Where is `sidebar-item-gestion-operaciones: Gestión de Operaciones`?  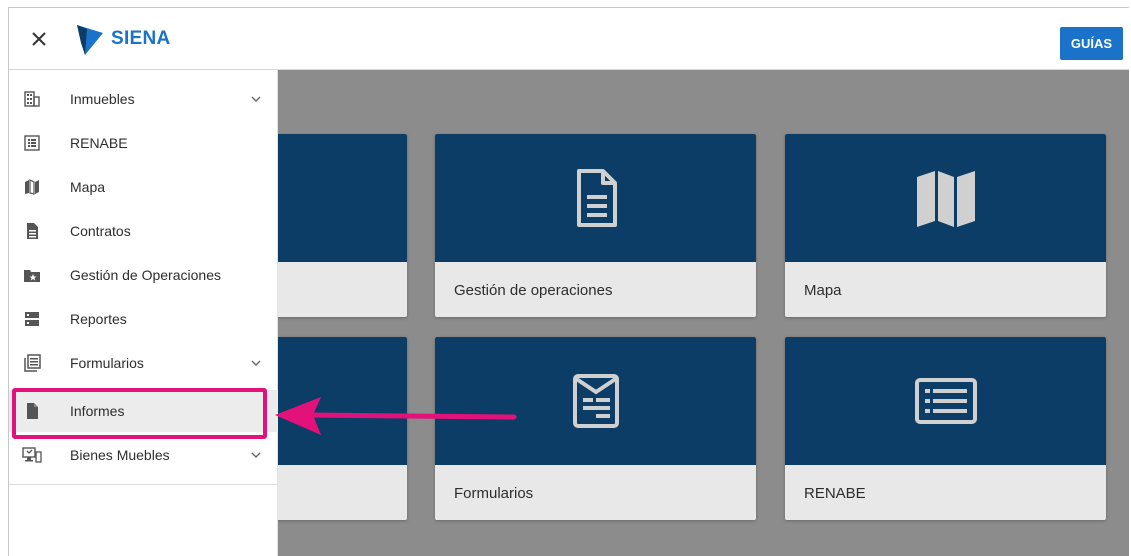
sidebar-item-gestion-operaciones: Gestión de Operaciones is located at coordinates (143, 275).